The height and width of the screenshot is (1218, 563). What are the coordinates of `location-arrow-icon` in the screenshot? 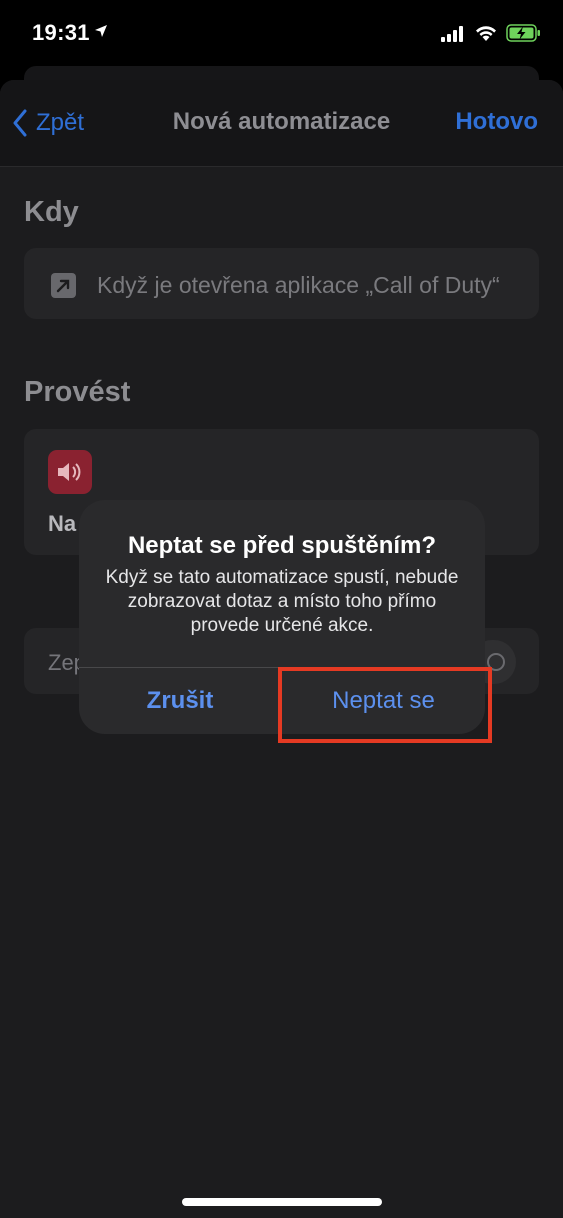 It's located at (101, 31).